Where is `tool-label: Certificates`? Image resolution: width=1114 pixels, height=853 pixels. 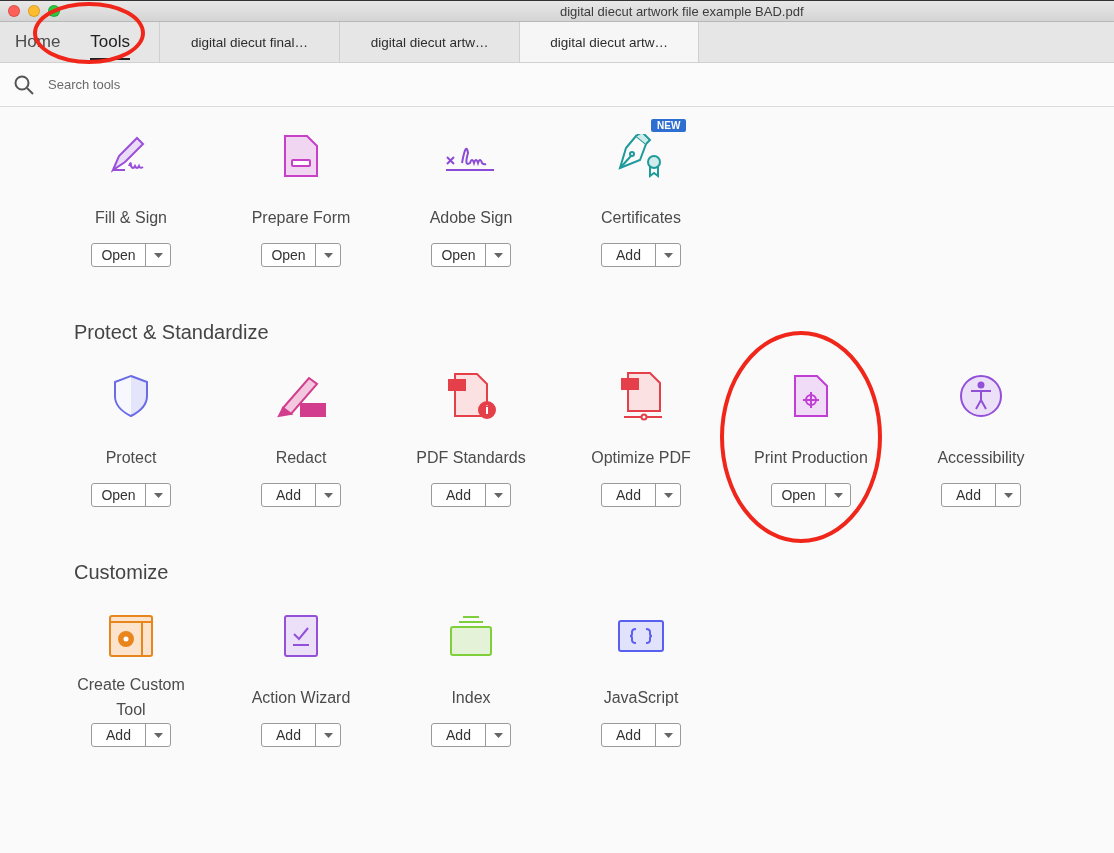 tool-label: Certificates is located at coordinates (641, 217).